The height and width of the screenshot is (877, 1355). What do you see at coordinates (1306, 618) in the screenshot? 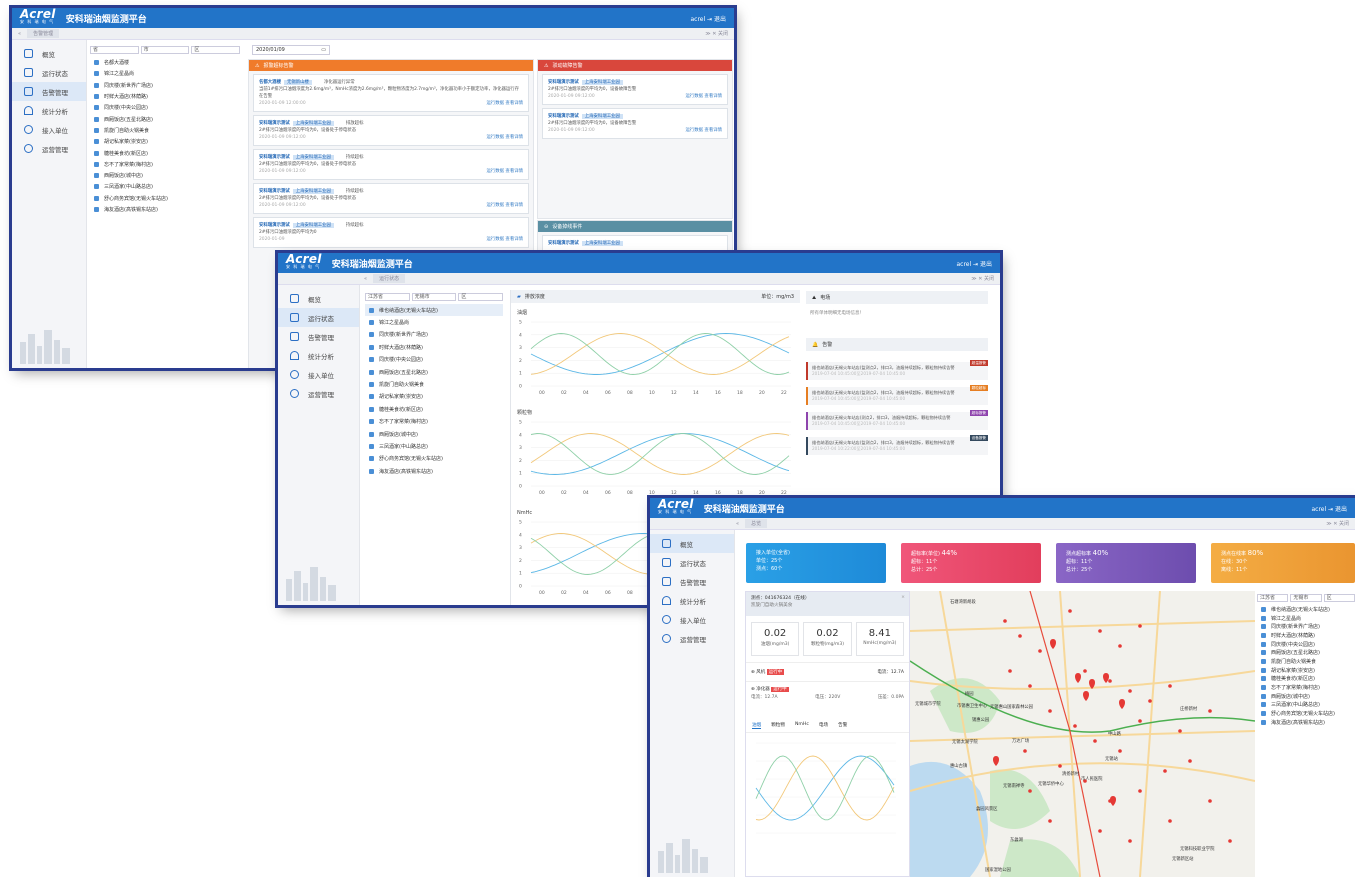
I see `tree-node: 锦江之星晶尚` at bounding box center [1306, 618].